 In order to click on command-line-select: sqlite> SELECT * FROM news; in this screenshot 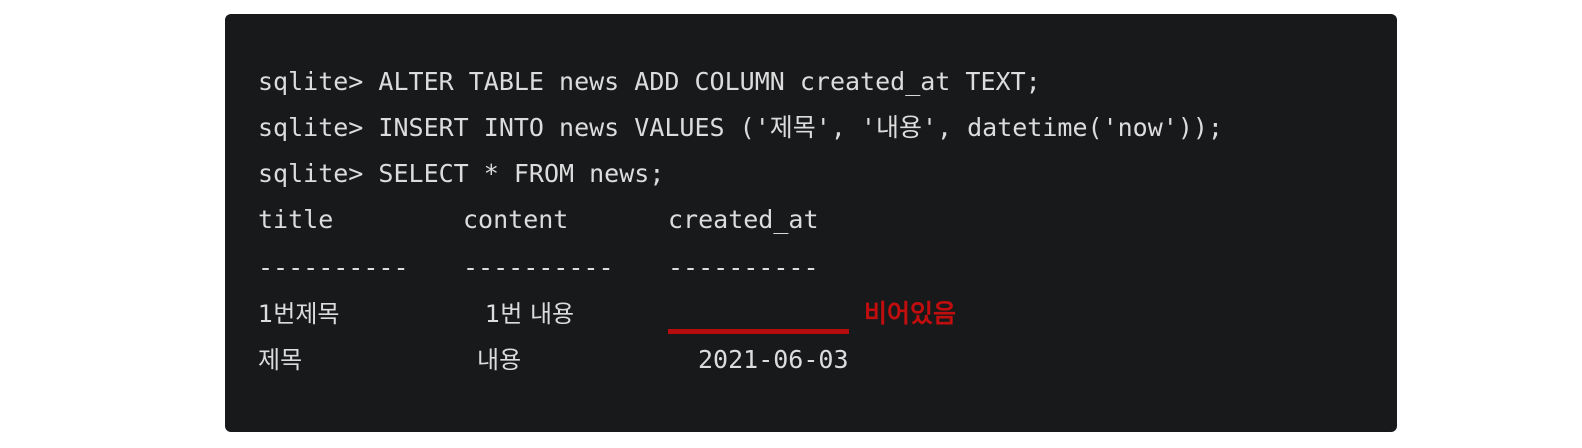, I will do `click(461, 173)`.